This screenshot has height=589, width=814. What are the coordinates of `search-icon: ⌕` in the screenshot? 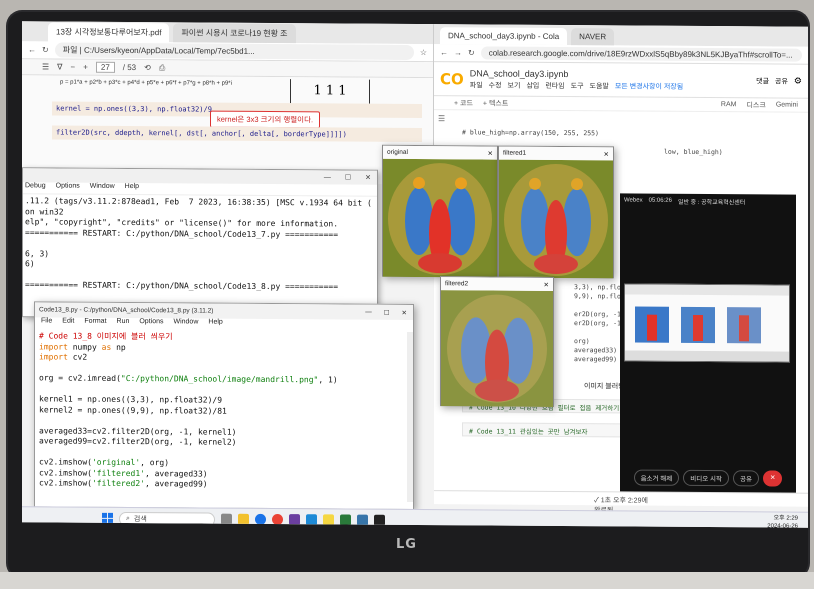 It's located at (128, 518).